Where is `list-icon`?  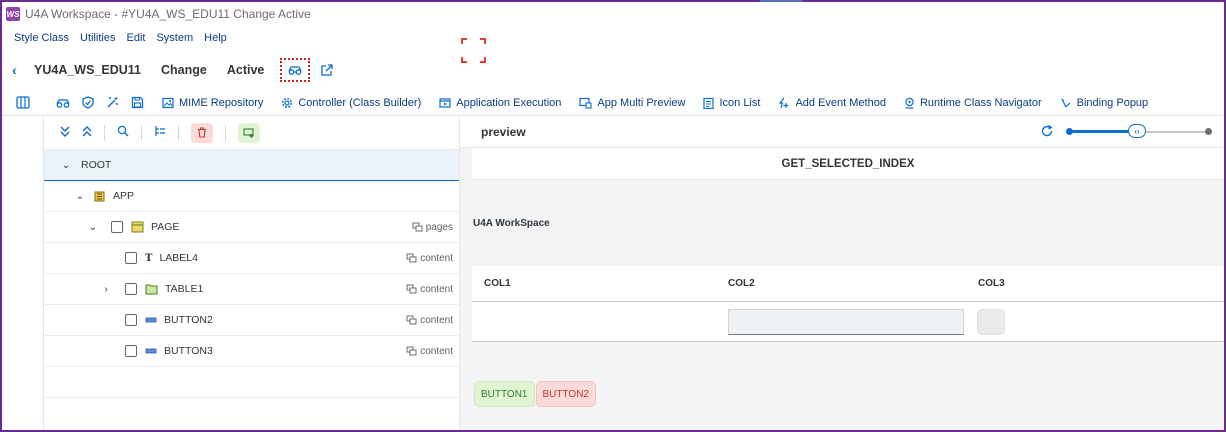 list-icon is located at coordinates (709, 103).